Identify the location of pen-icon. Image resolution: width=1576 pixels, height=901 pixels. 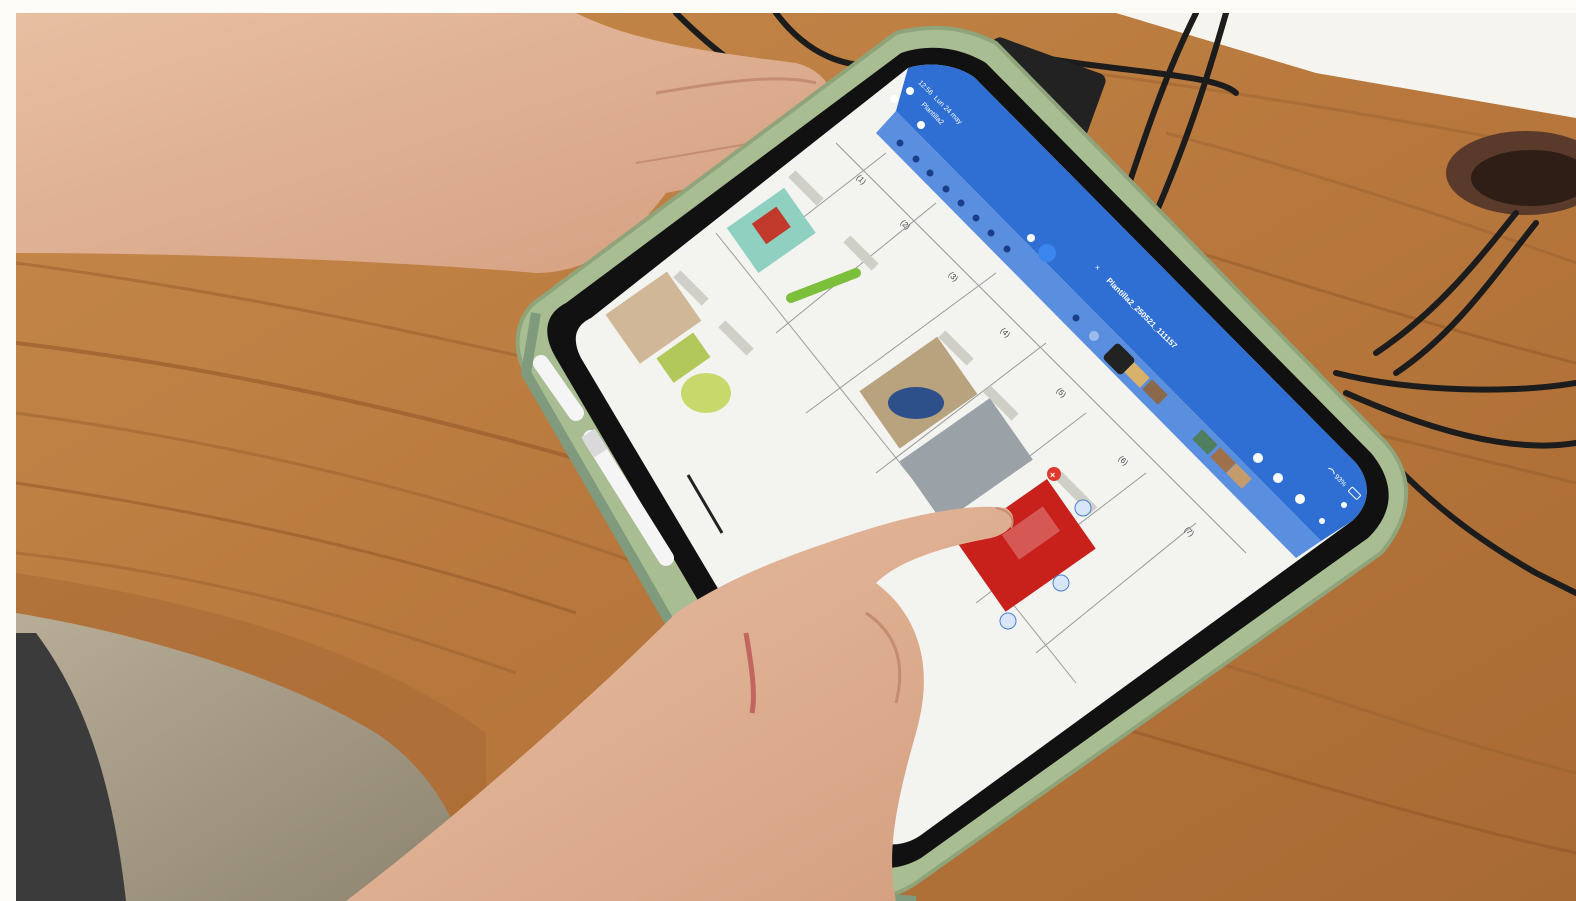
(900, 143).